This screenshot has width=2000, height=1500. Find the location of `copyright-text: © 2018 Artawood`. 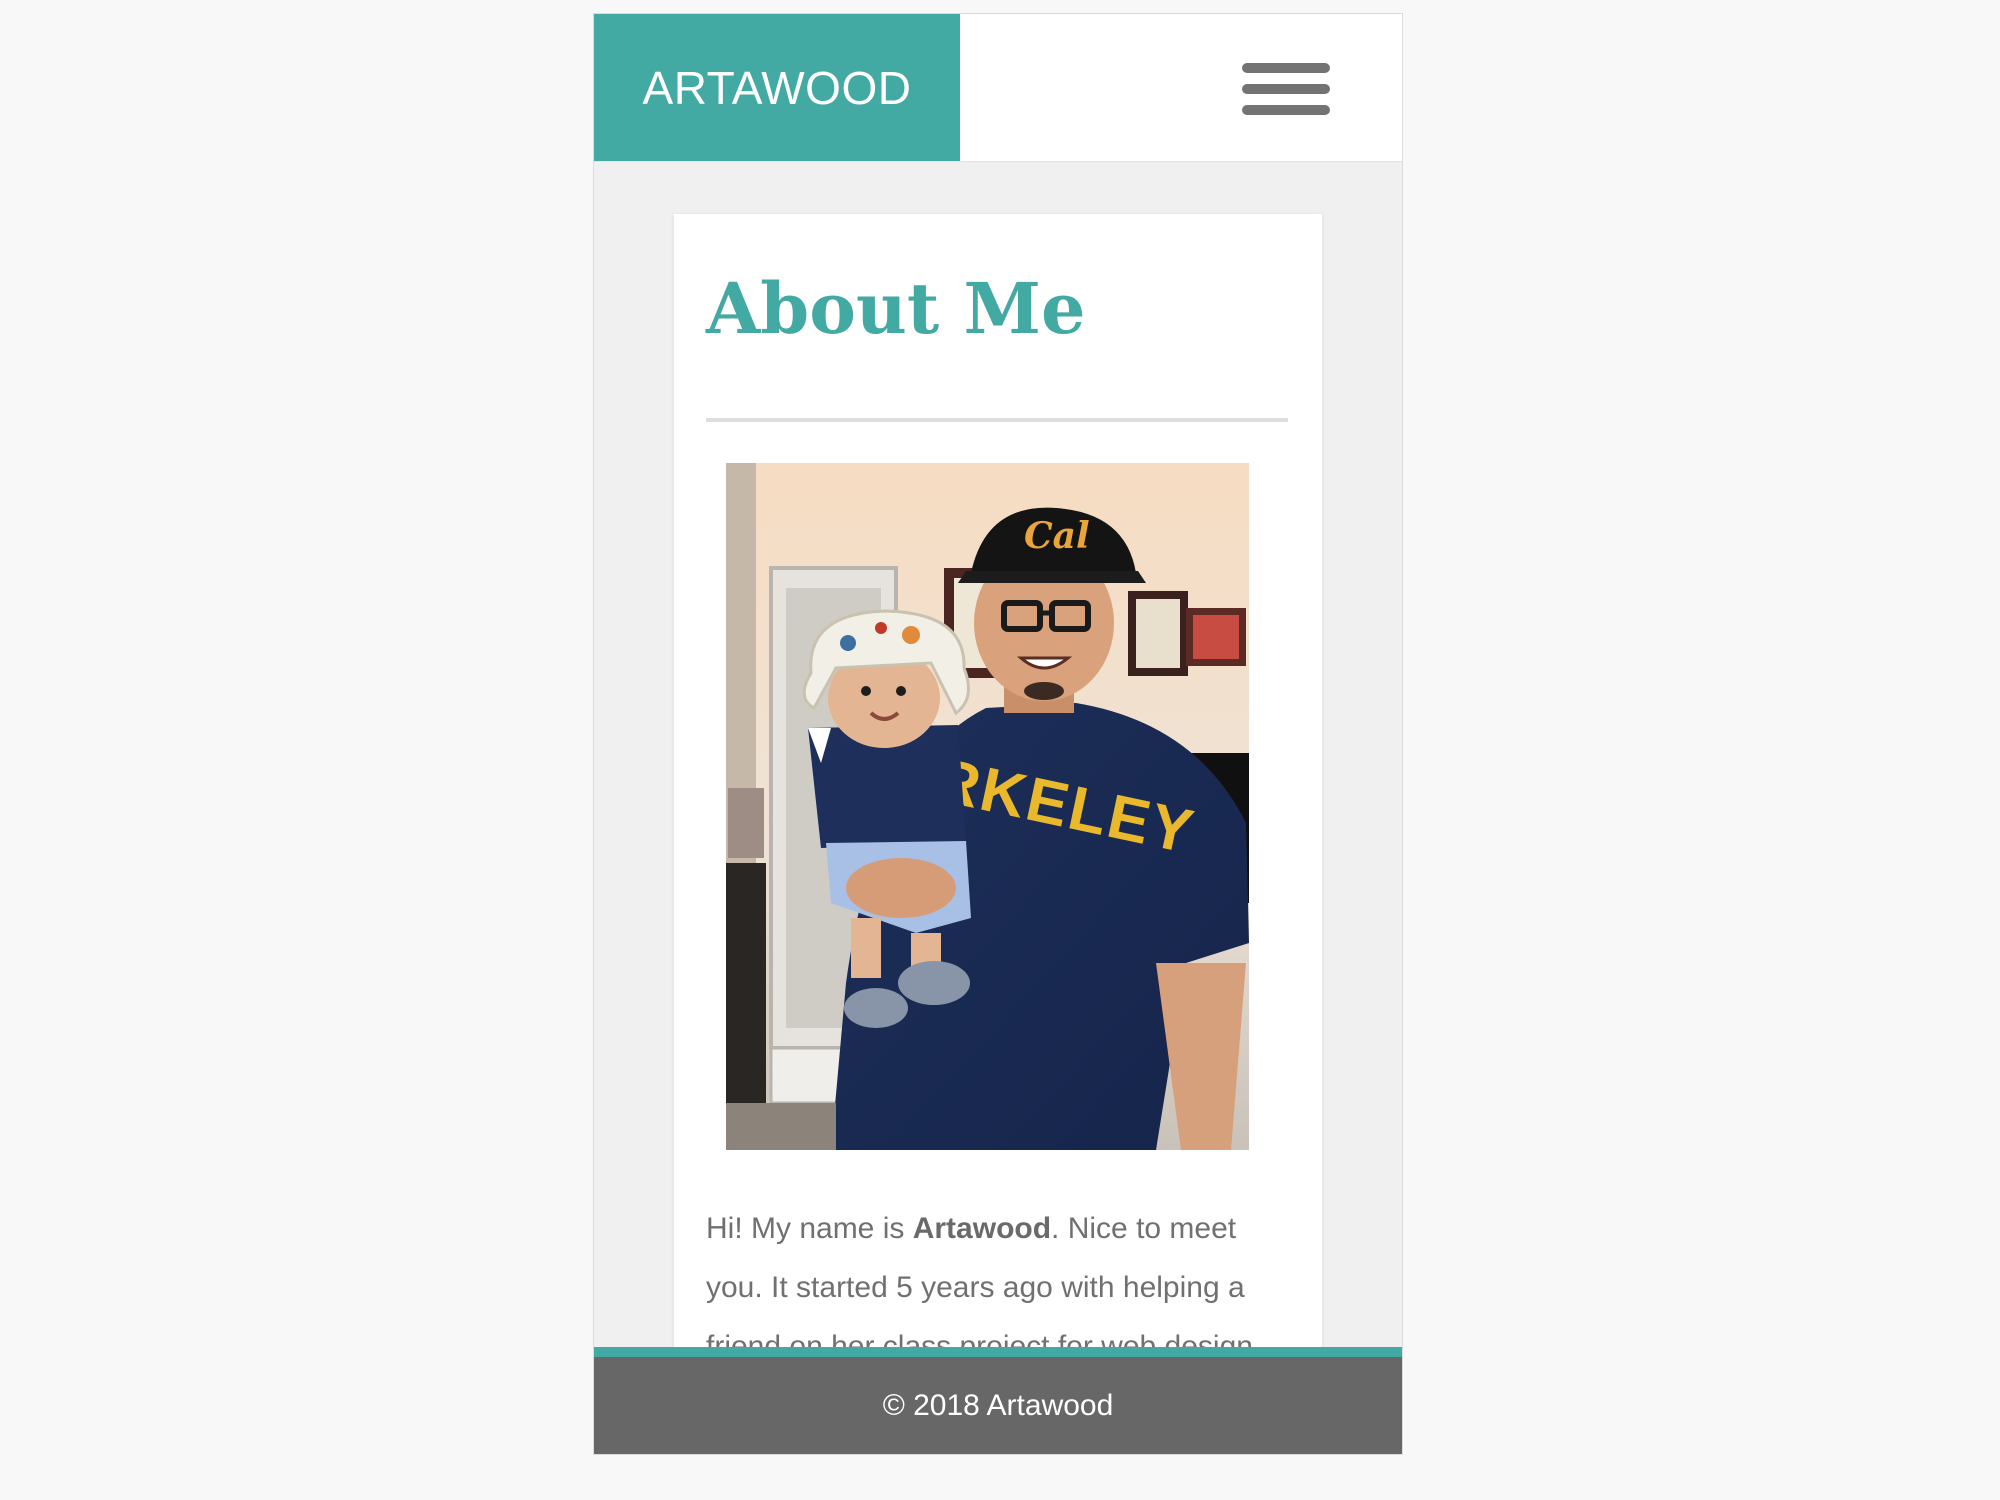

copyright-text: © 2018 Artawood is located at coordinates (998, 1405).